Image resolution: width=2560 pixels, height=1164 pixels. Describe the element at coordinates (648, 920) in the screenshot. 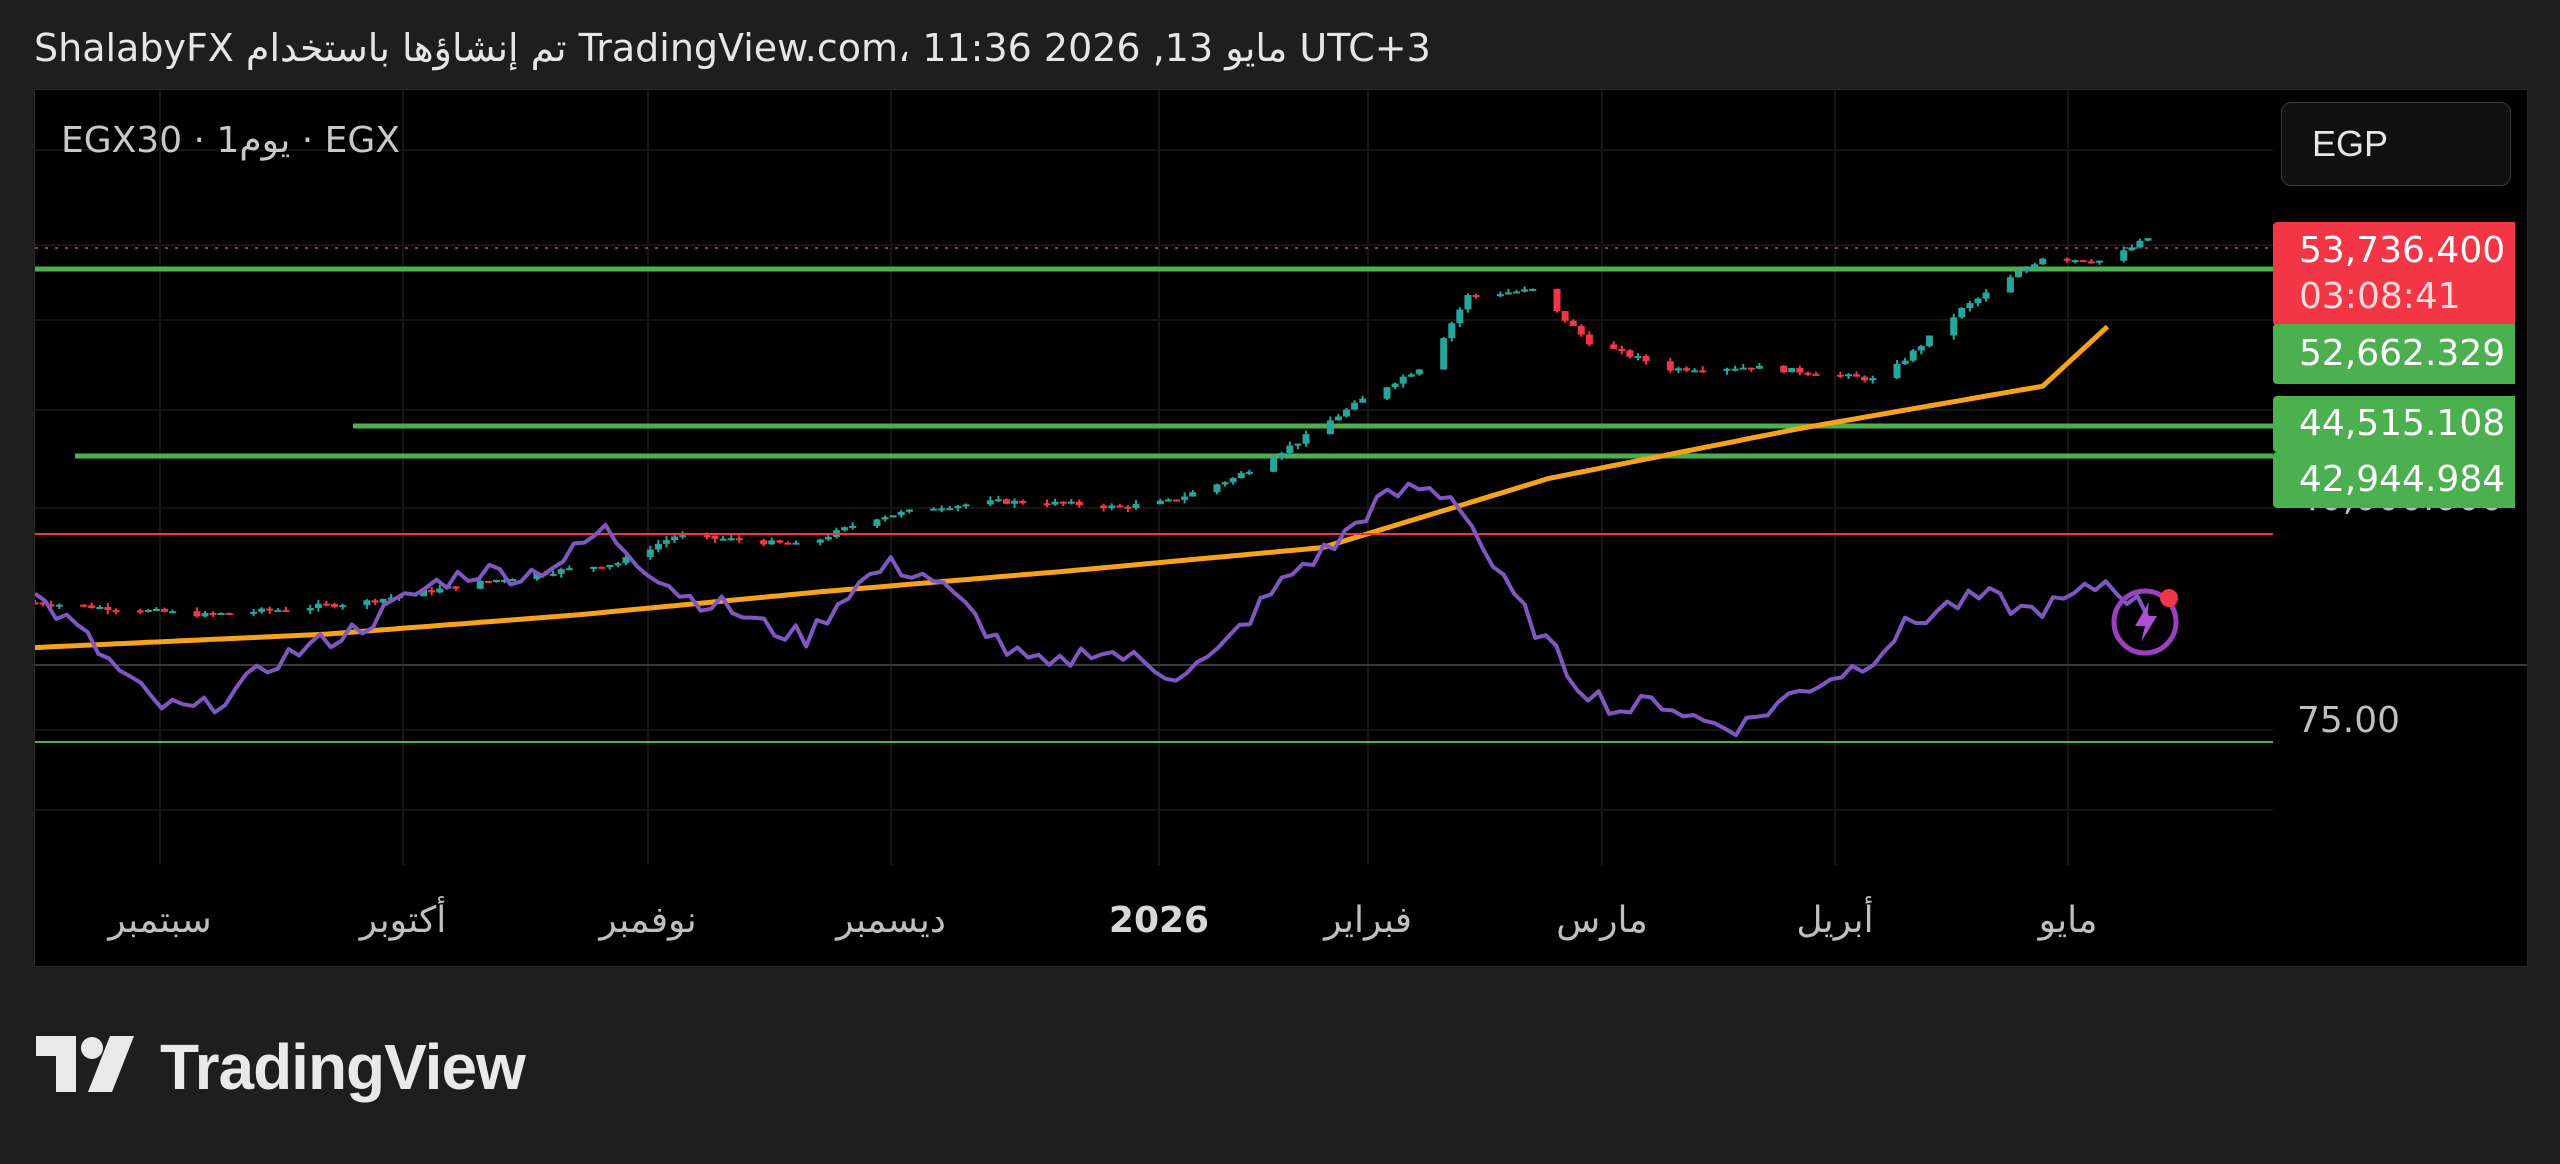

I see `time-axis-label: نوفمبر` at that location.